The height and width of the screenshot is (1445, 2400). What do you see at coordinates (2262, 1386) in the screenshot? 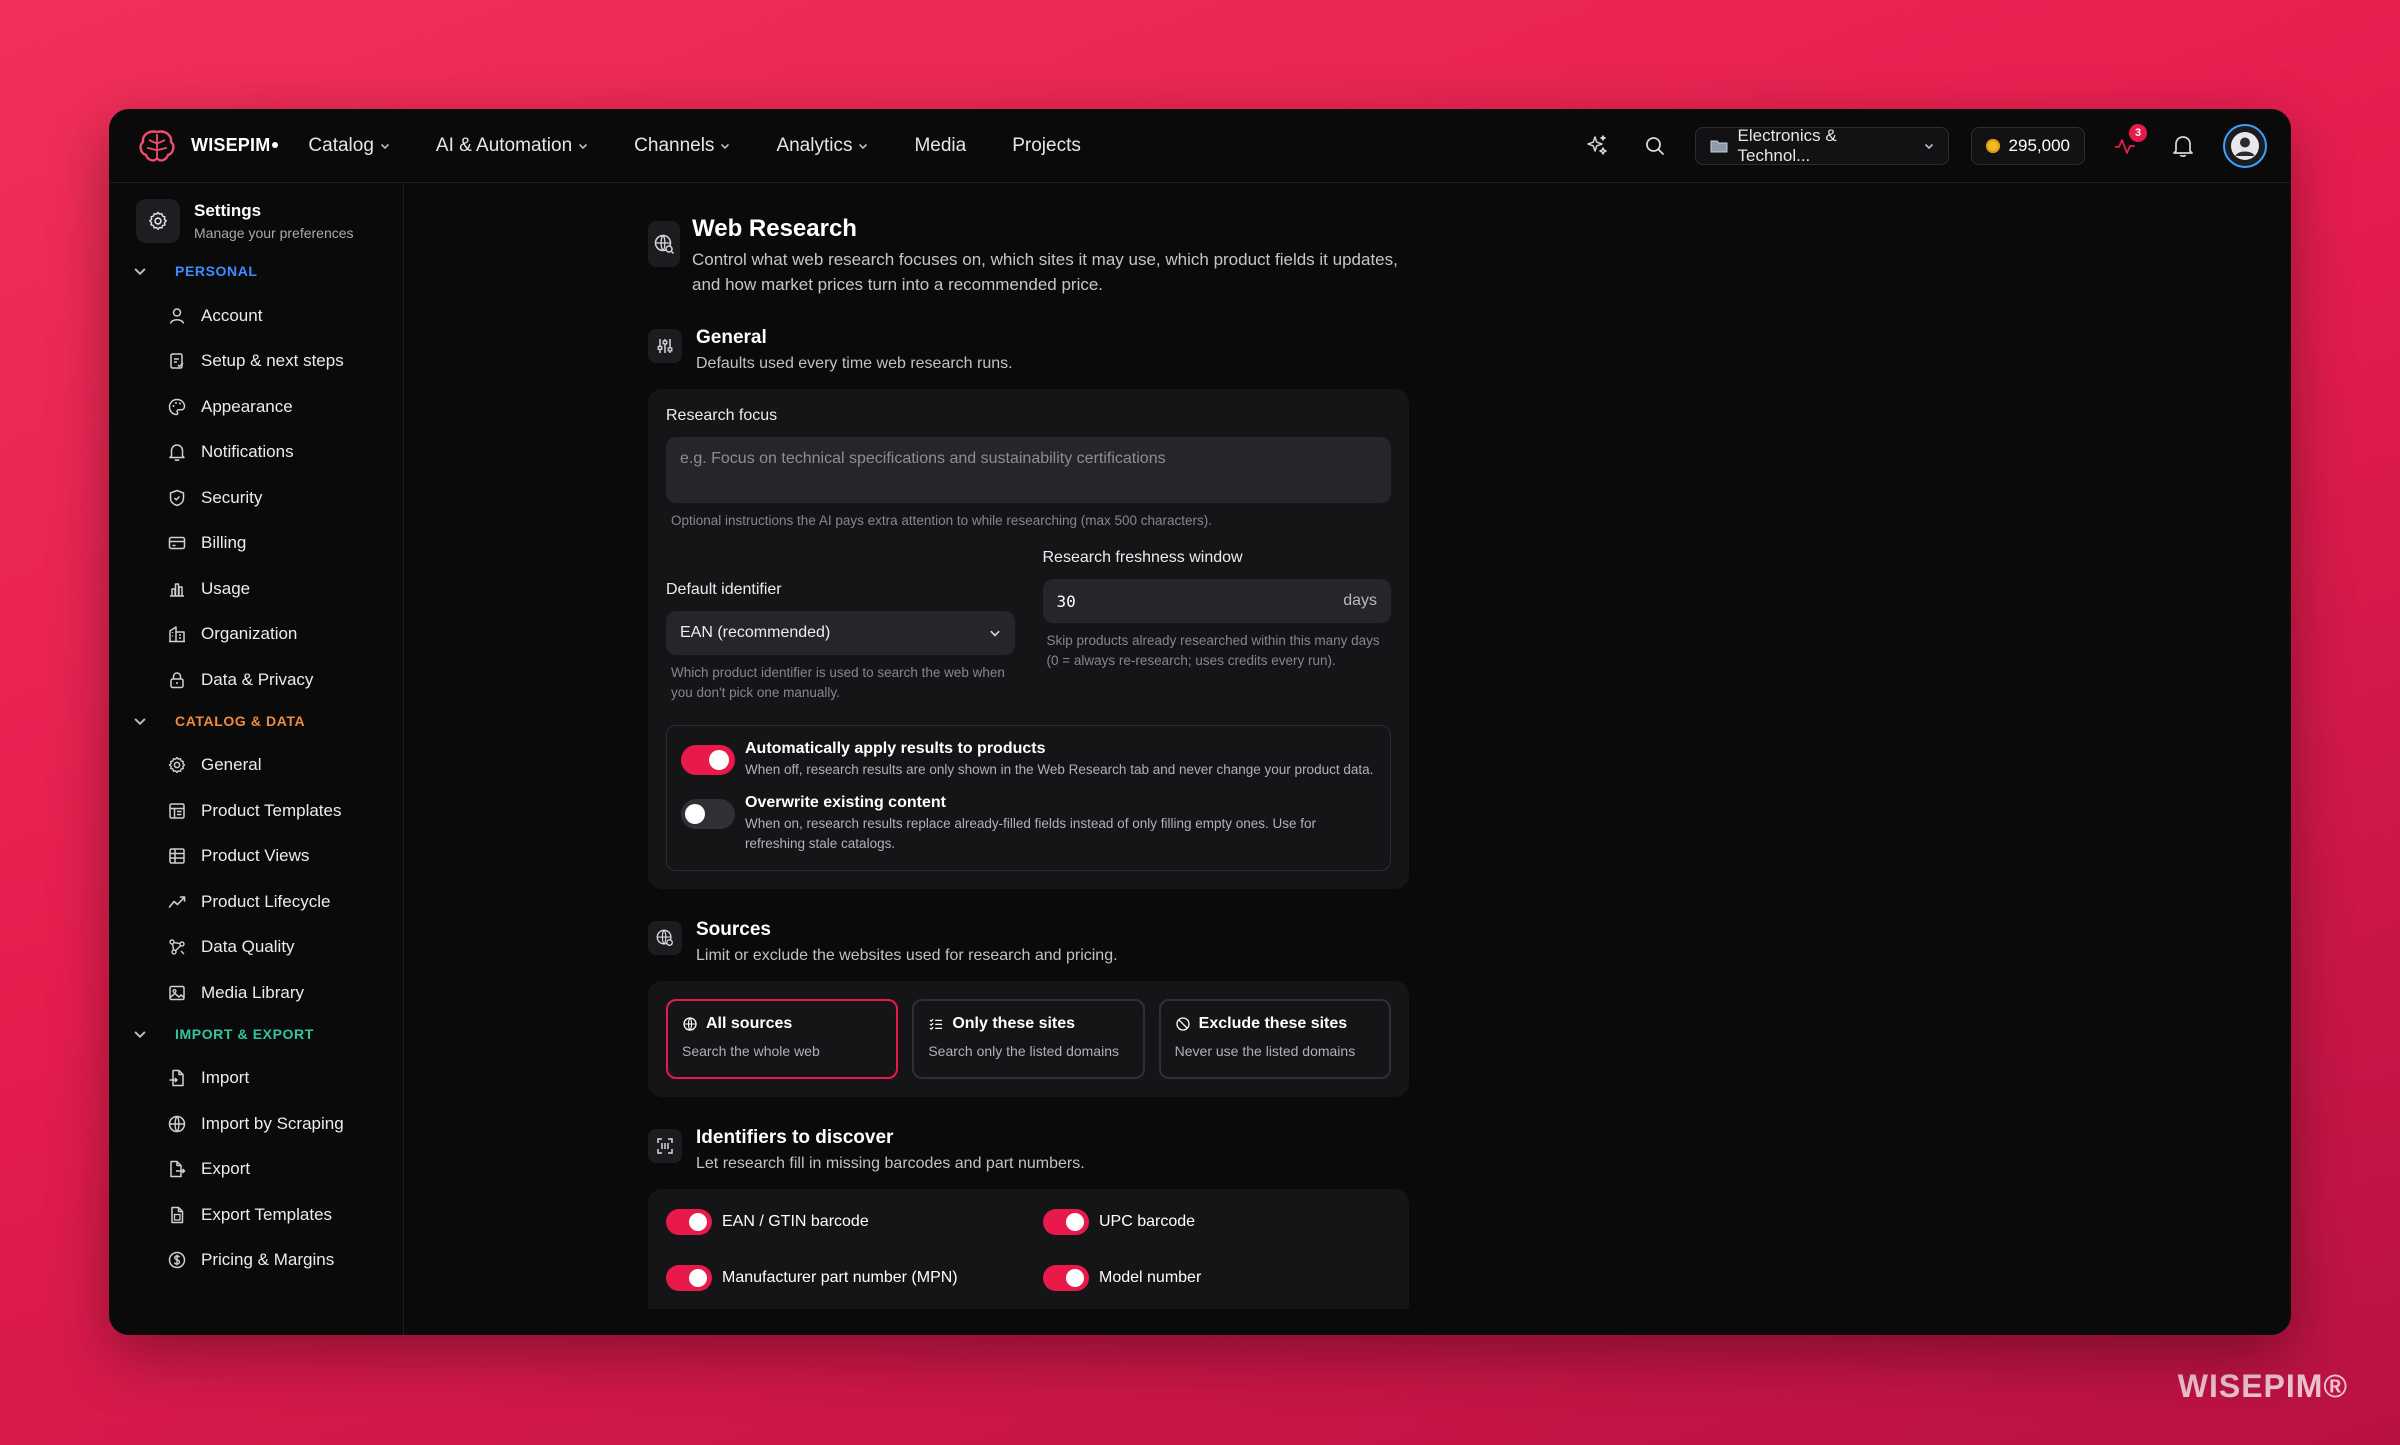
I see `brand-watermark: WISEPIM®` at bounding box center [2262, 1386].